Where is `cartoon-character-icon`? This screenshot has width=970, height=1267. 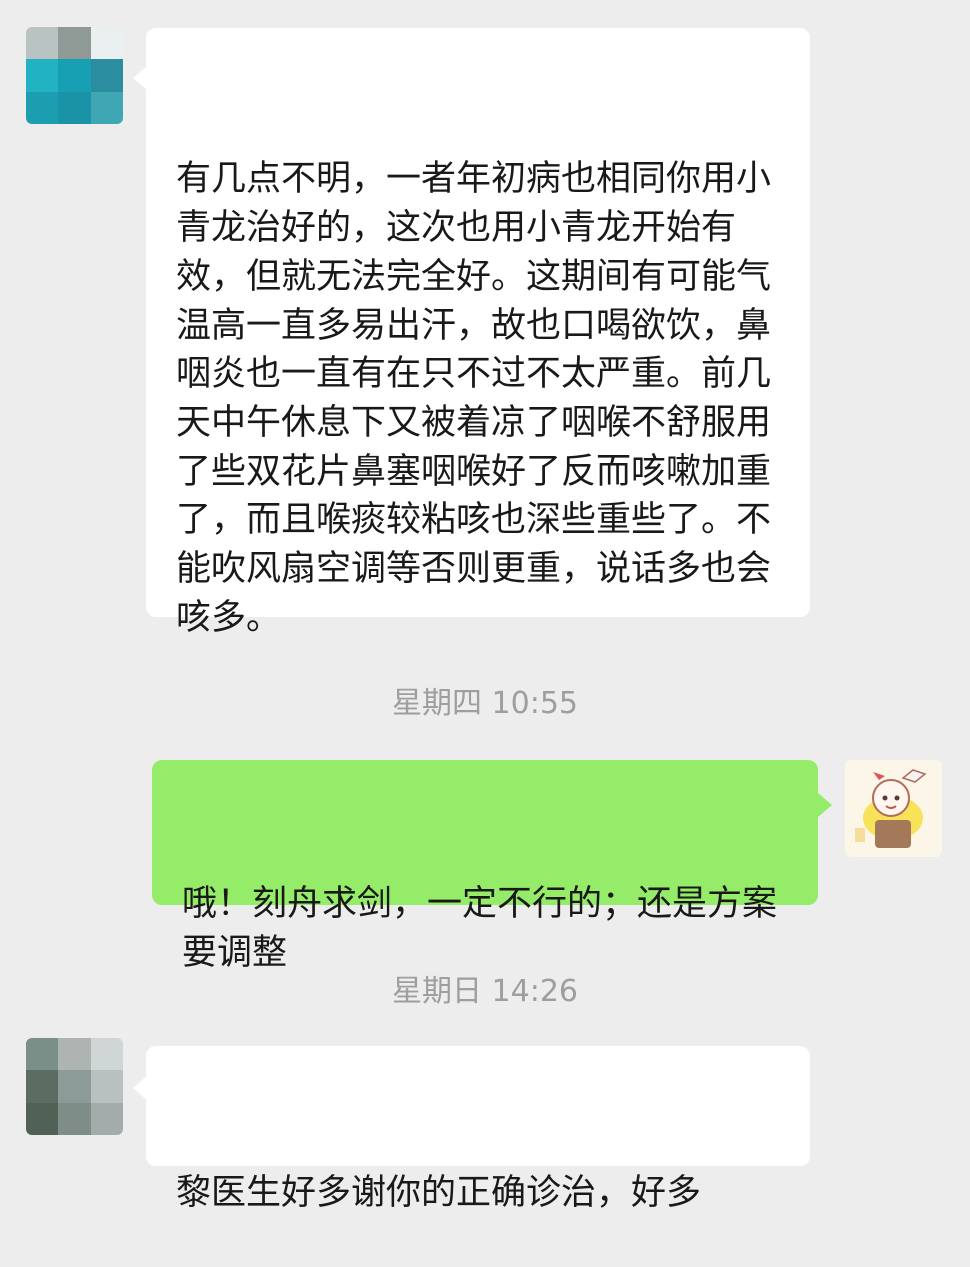
cartoon-character-icon is located at coordinates (893, 808).